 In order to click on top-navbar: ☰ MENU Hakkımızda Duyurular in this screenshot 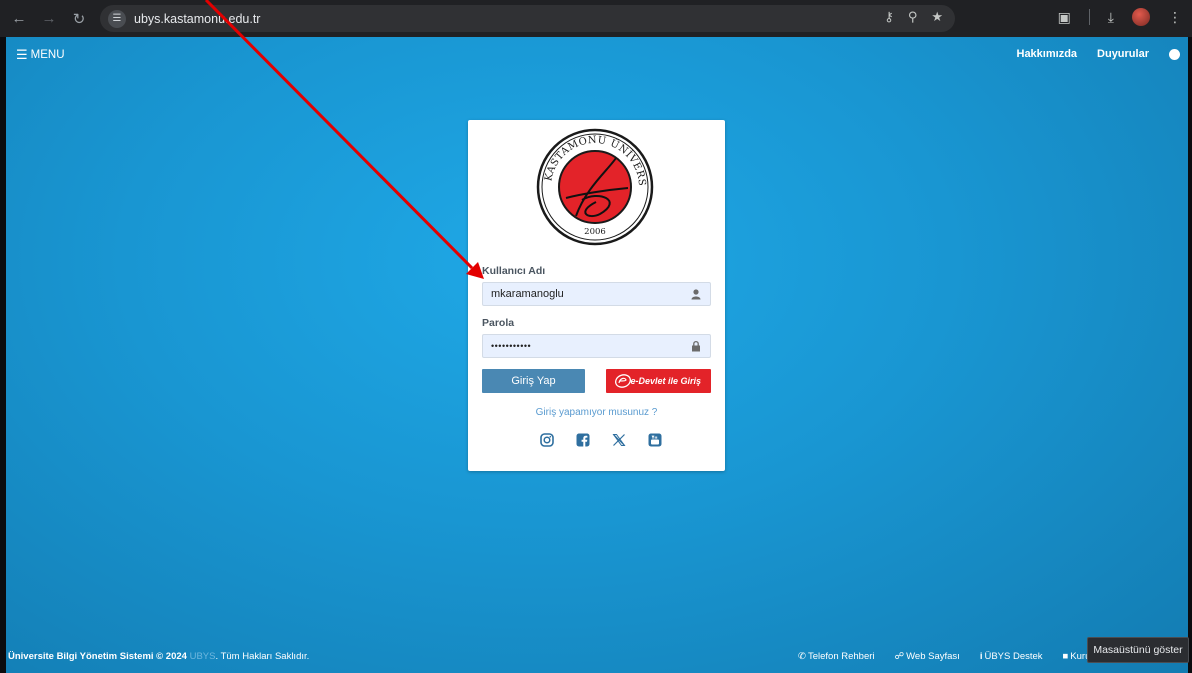, I will do `click(597, 55)`.